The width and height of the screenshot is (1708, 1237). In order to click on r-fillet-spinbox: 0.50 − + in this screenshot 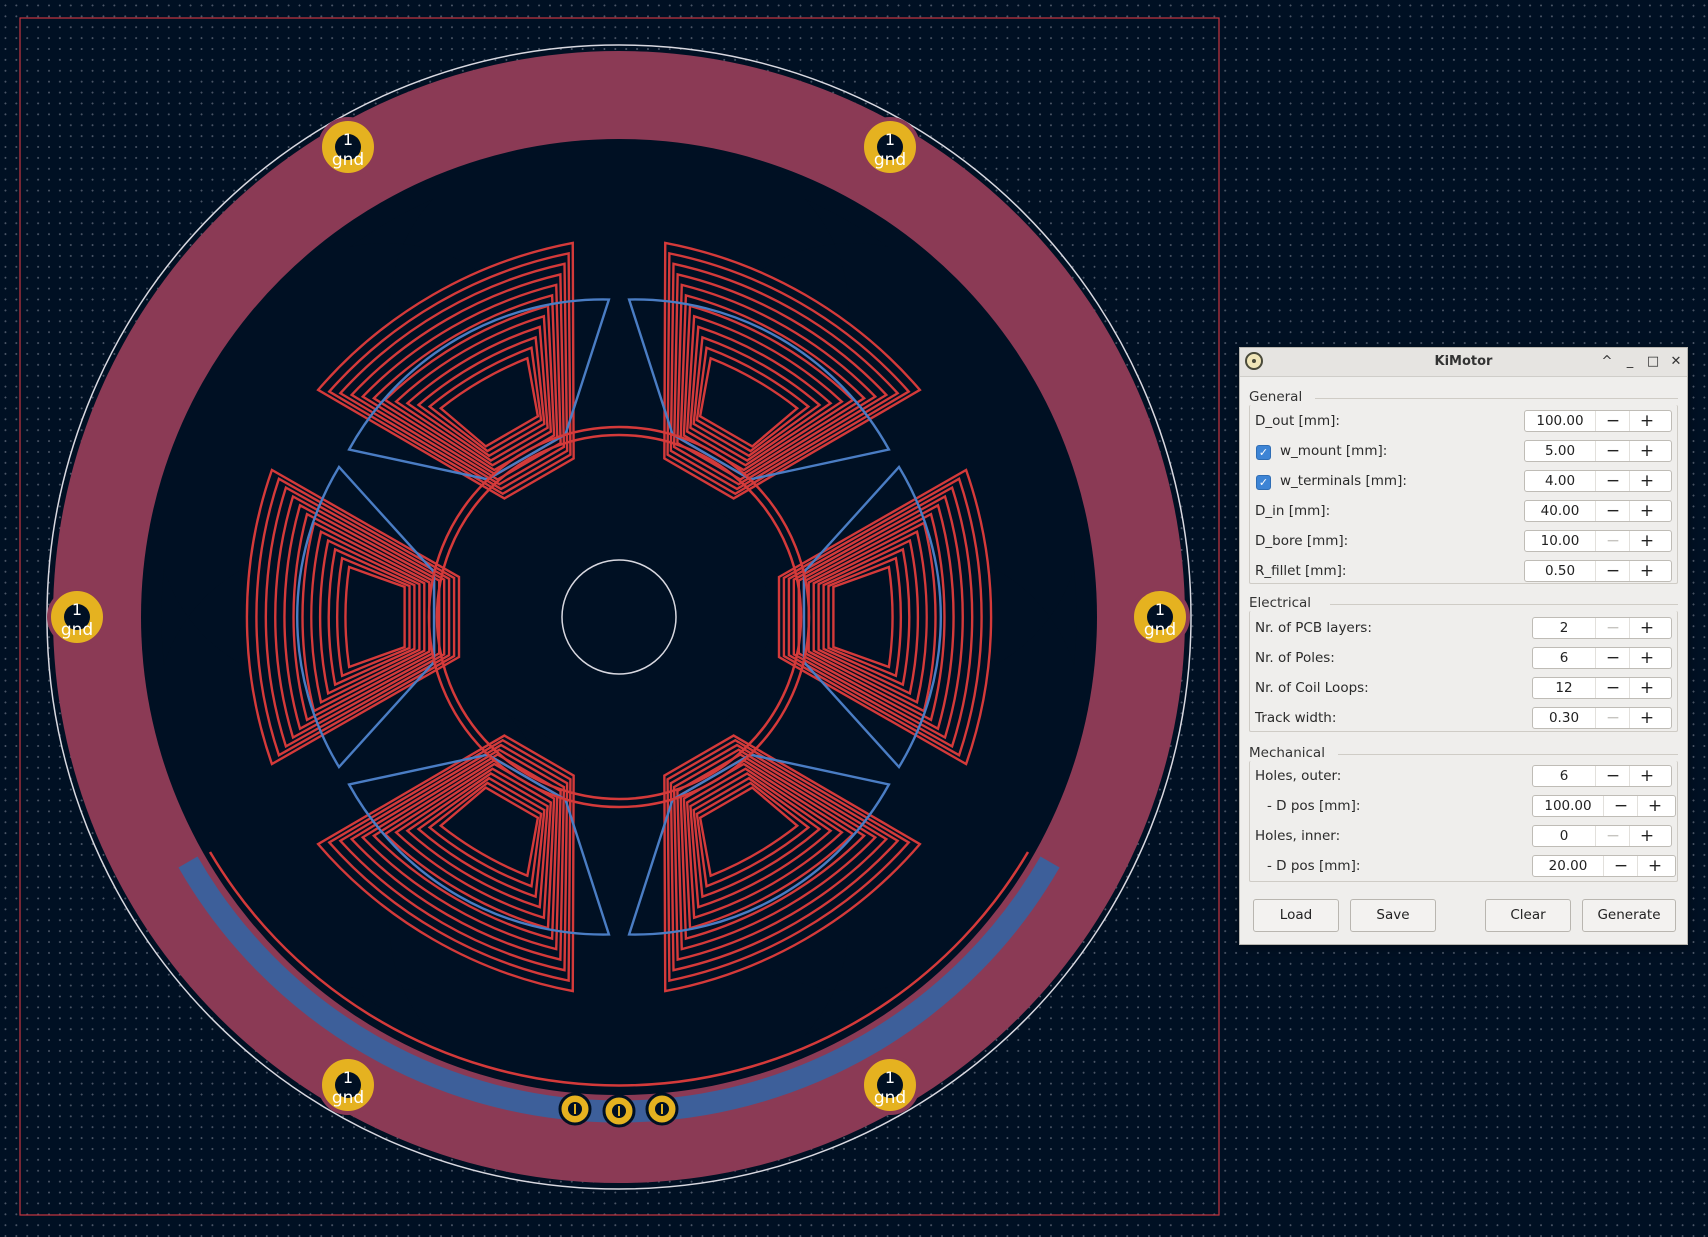, I will do `click(1598, 571)`.